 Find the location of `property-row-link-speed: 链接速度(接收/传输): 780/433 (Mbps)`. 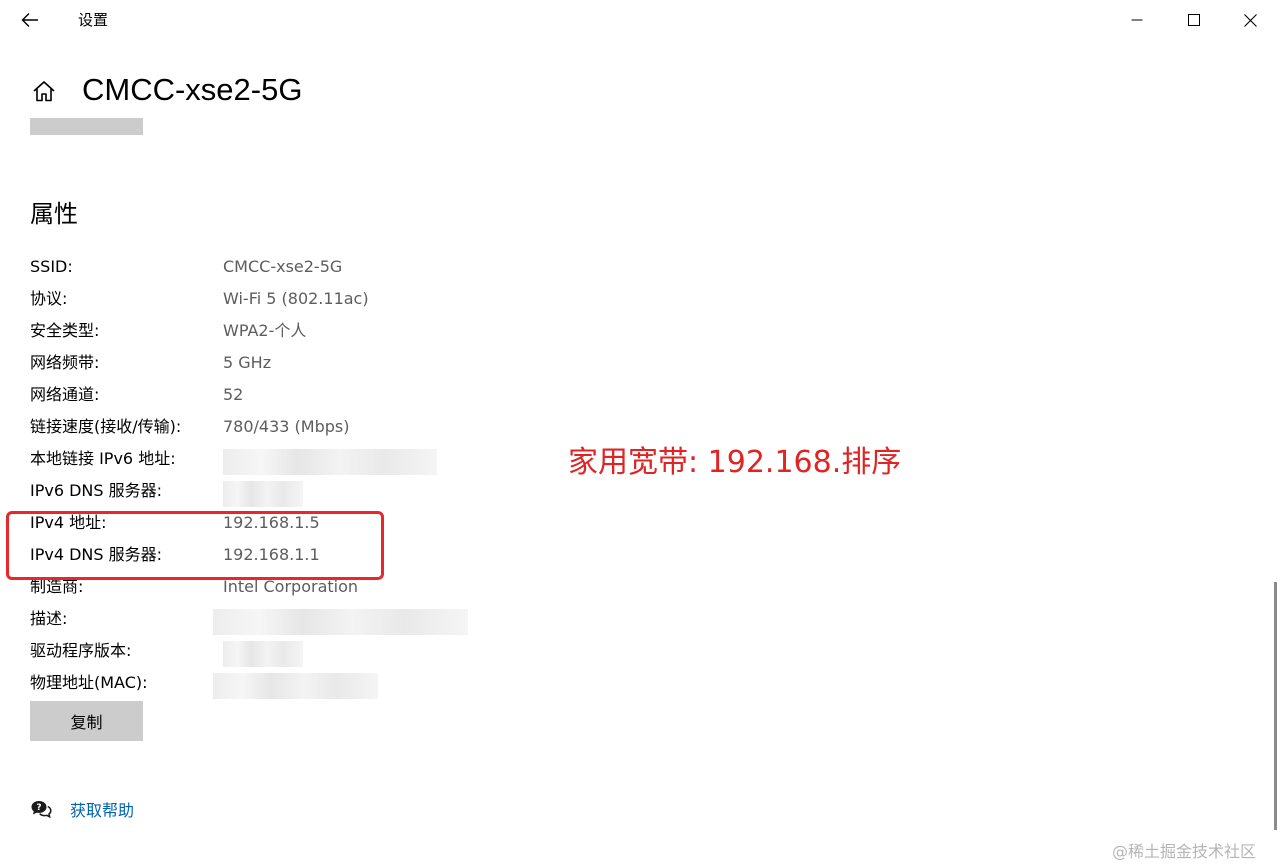

property-row-link-speed: 链接速度(接收/传输): 780/433 (Mbps) is located at coordinates (330, 427).